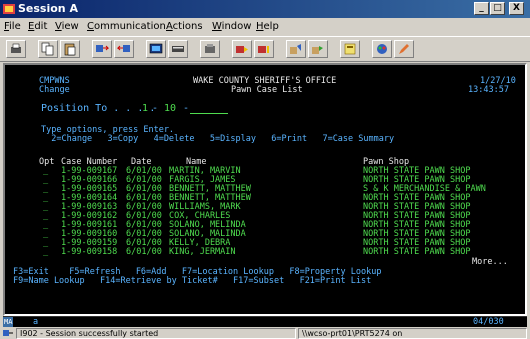  Describe the element at coordinates (516, 8) in the screenshot. I see `close-button: X` at that location.